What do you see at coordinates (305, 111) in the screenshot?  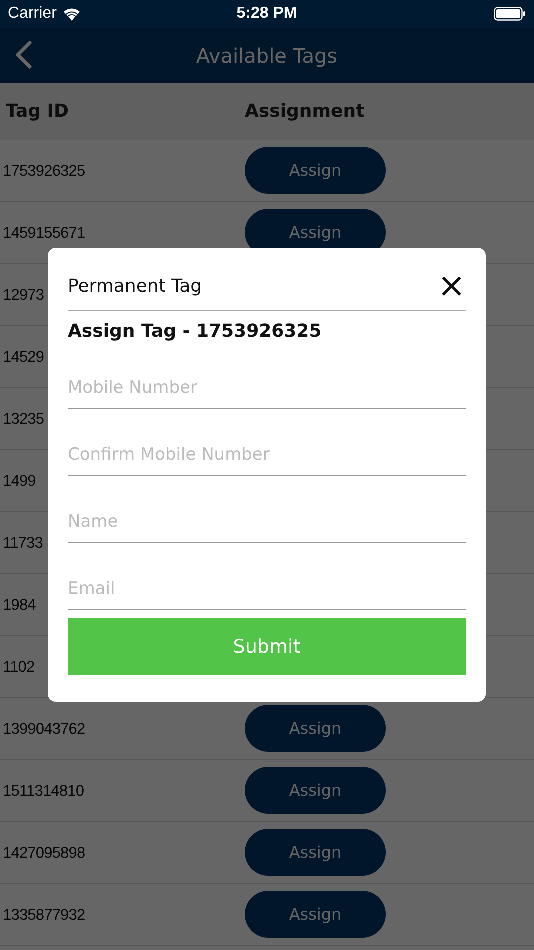 I see `column-header: Assignment` at bounding box center [305, 111].